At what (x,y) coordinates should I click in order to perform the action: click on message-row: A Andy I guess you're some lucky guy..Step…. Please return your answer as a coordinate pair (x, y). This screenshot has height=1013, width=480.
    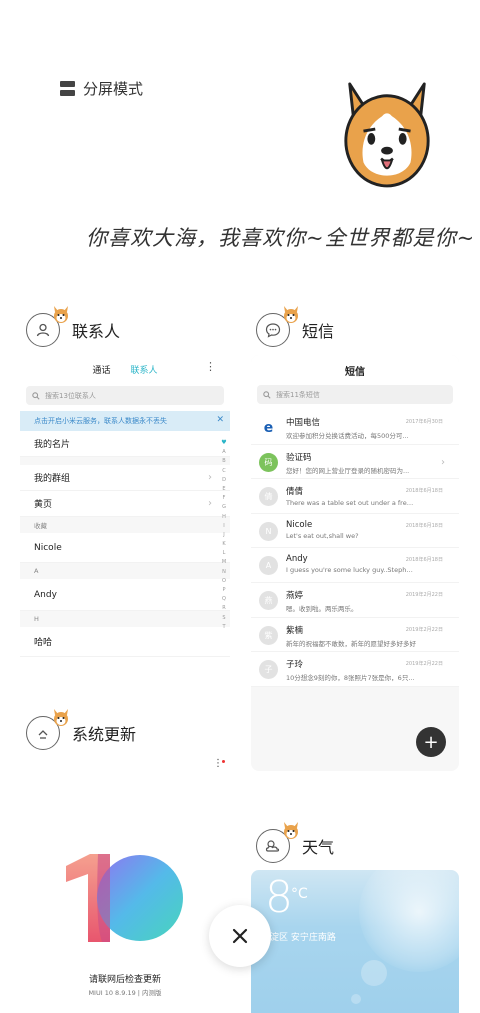
    Looking at the image, I should click on (355, 565).